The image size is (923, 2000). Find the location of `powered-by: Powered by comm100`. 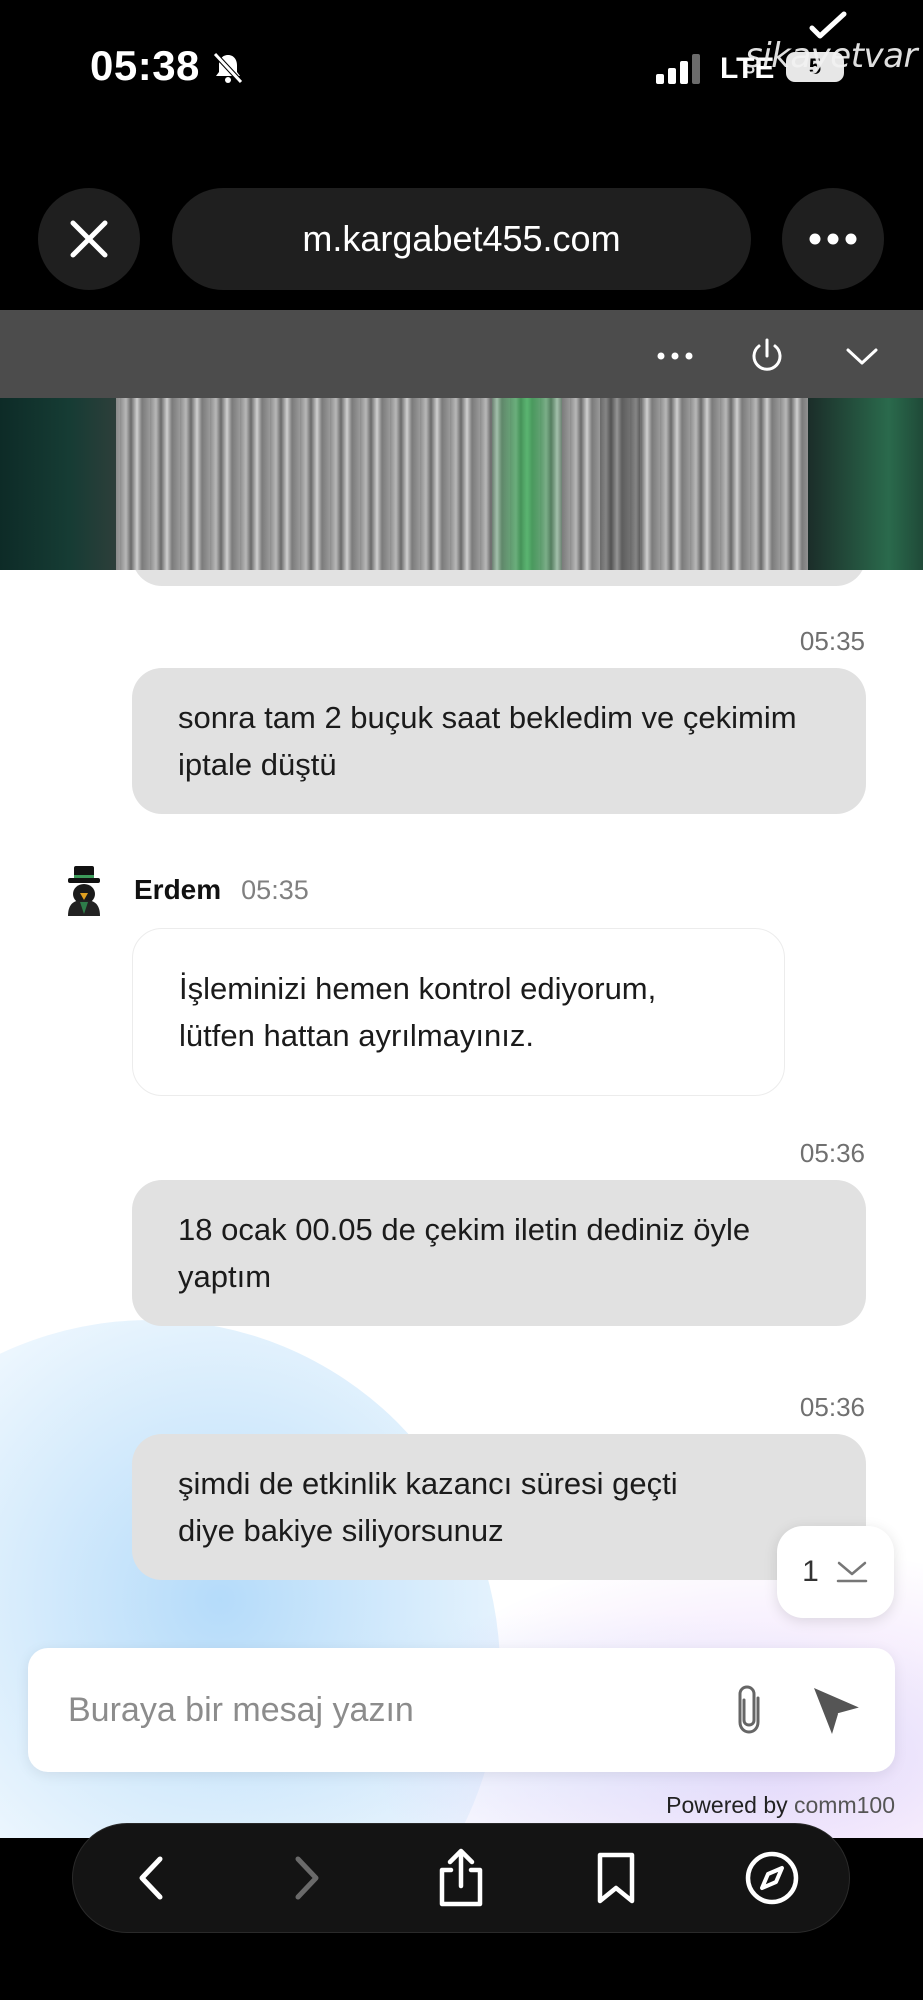

powered-by: Powered by comm100 is located at coordinates (780, 1805).